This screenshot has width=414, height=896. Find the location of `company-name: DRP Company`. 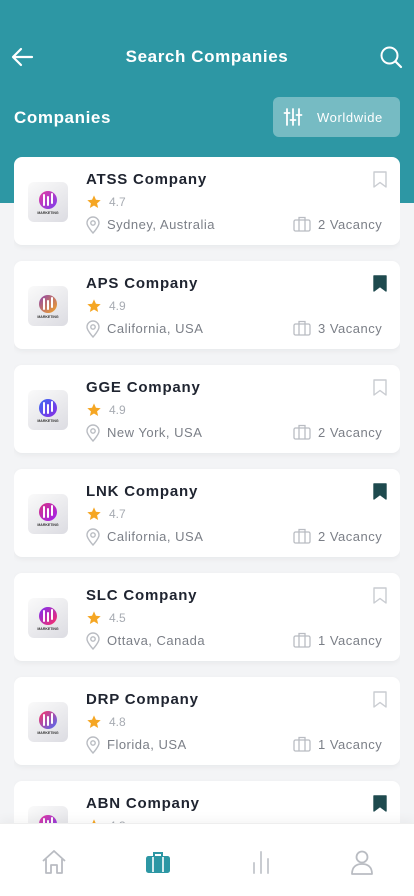

company-name: DRP Company is located at coordinates (142, 699).